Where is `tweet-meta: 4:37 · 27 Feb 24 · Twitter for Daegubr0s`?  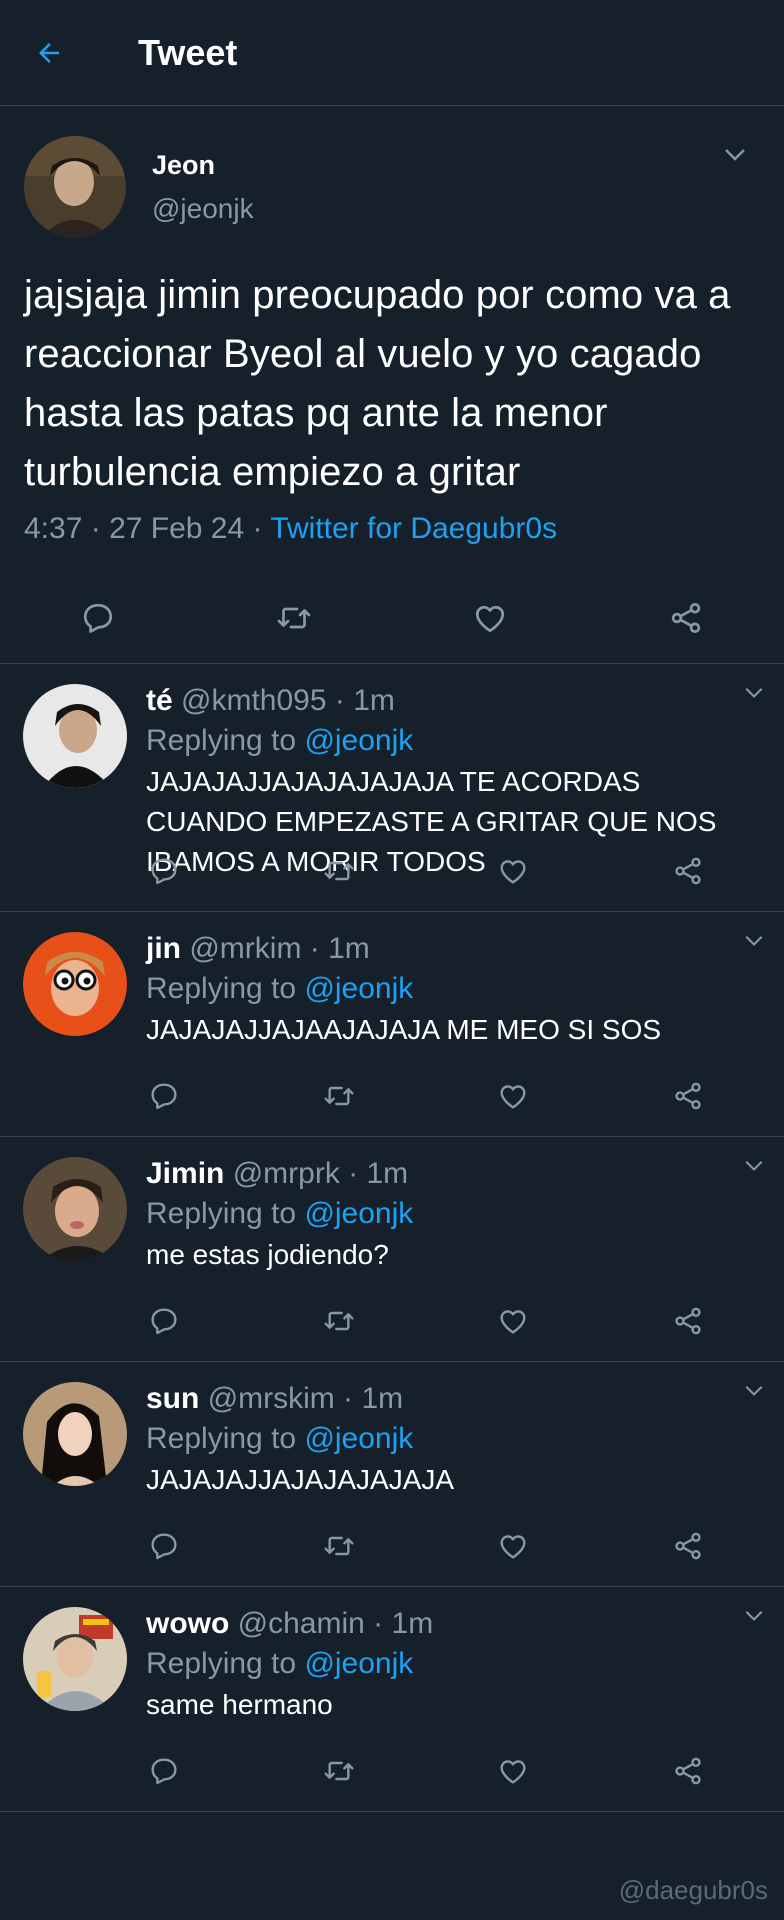
tweet-meta: 4:37 · 27 Feb 24 · Twitter for Daegubr0s is located at coordinates (392, 529).